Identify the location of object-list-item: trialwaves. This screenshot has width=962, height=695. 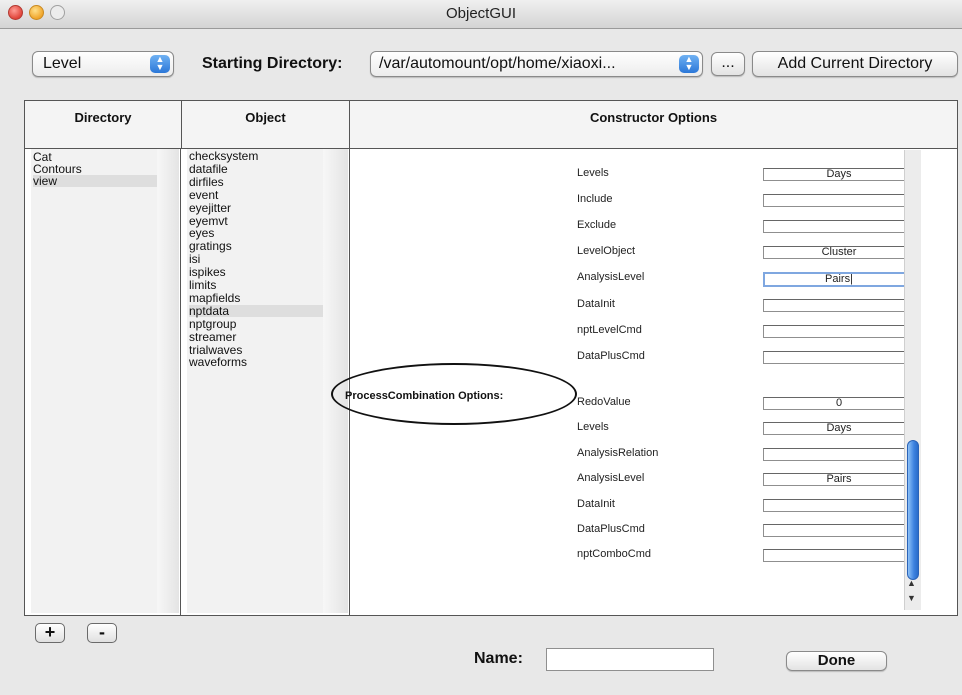
(215, 350).